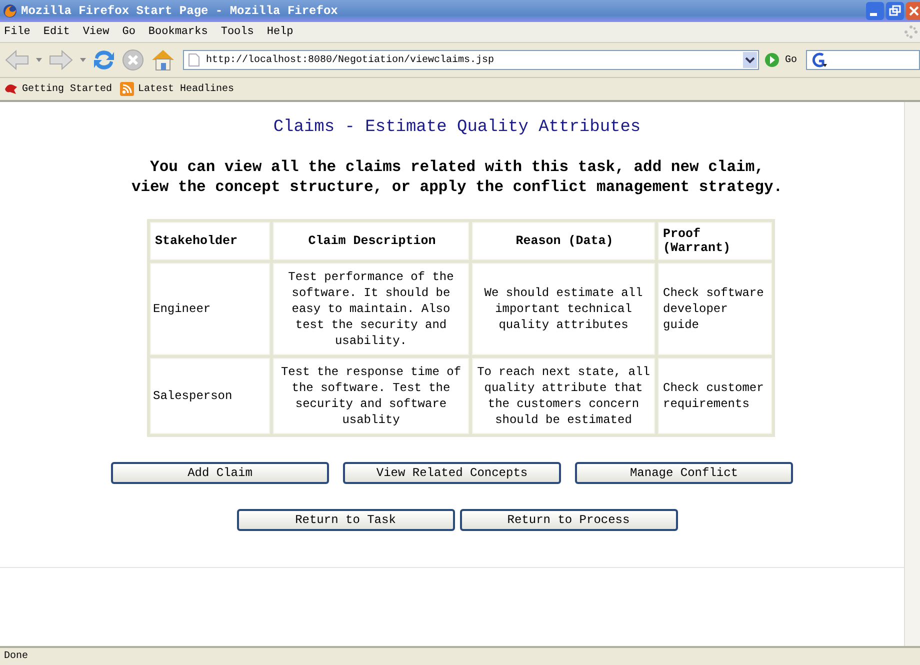 This screenshot has height=665, width=920. I want to click on search-engine-icon, so click(819, 60).